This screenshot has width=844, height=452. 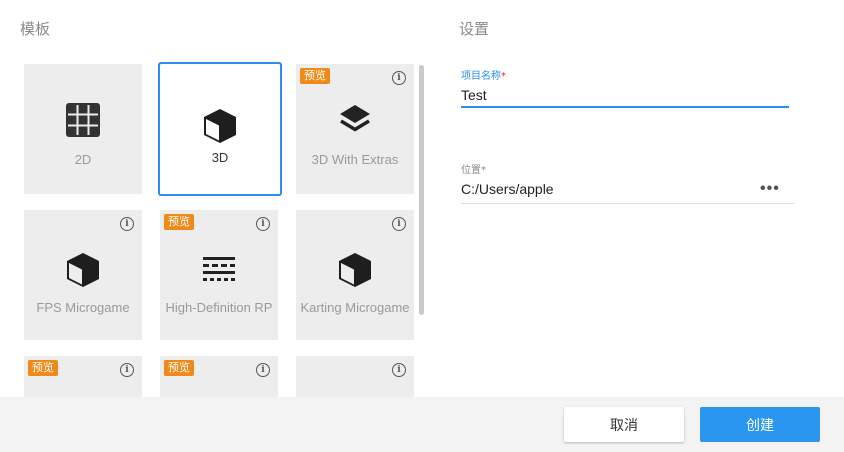 I want to click on cancel-button: 取消, so click(x=624, y=424).